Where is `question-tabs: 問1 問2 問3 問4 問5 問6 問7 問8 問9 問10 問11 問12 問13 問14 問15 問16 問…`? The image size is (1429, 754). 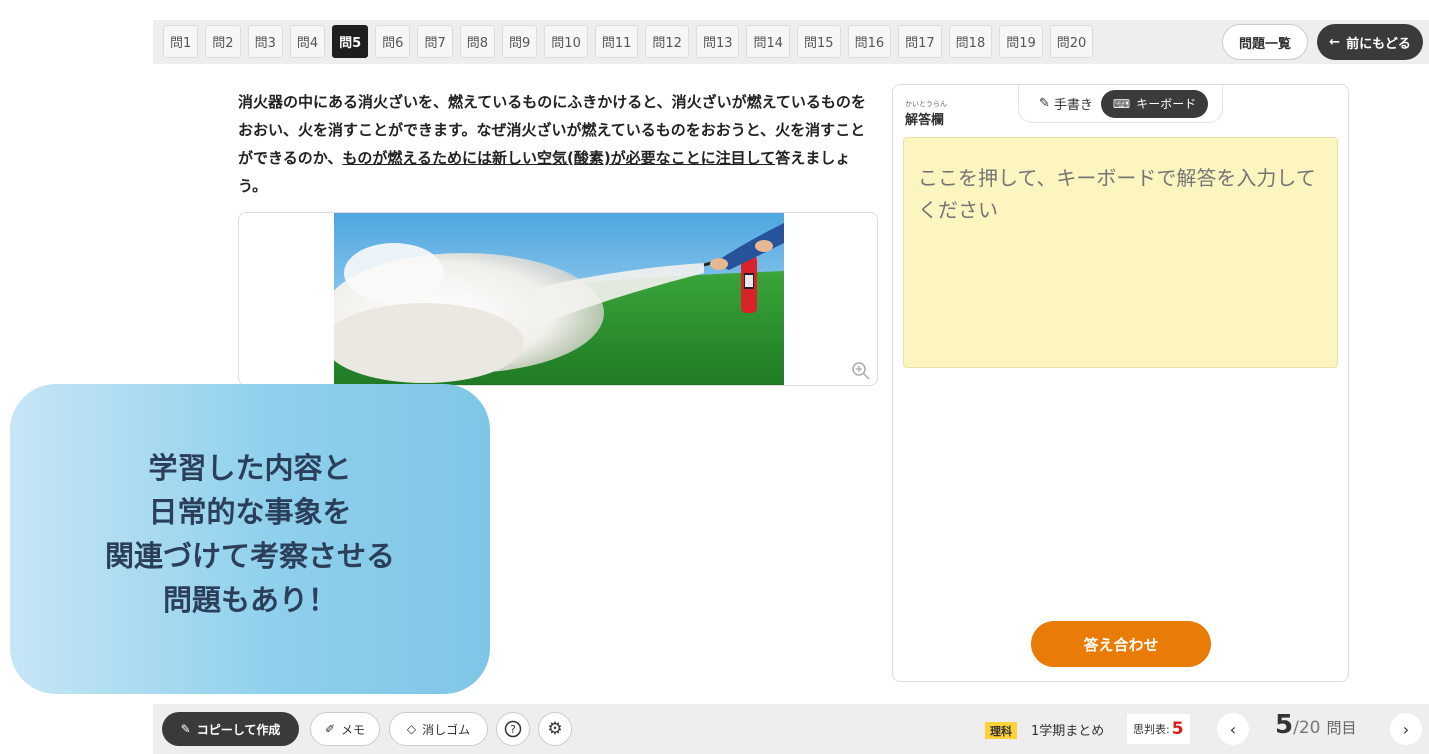 question-tabs: 問1 問2 問3 問4 問5 問6 問7 問8 問9 問10 問11 問12 問13 問14 問15 問16 問… is located at coordinates (628, 41).